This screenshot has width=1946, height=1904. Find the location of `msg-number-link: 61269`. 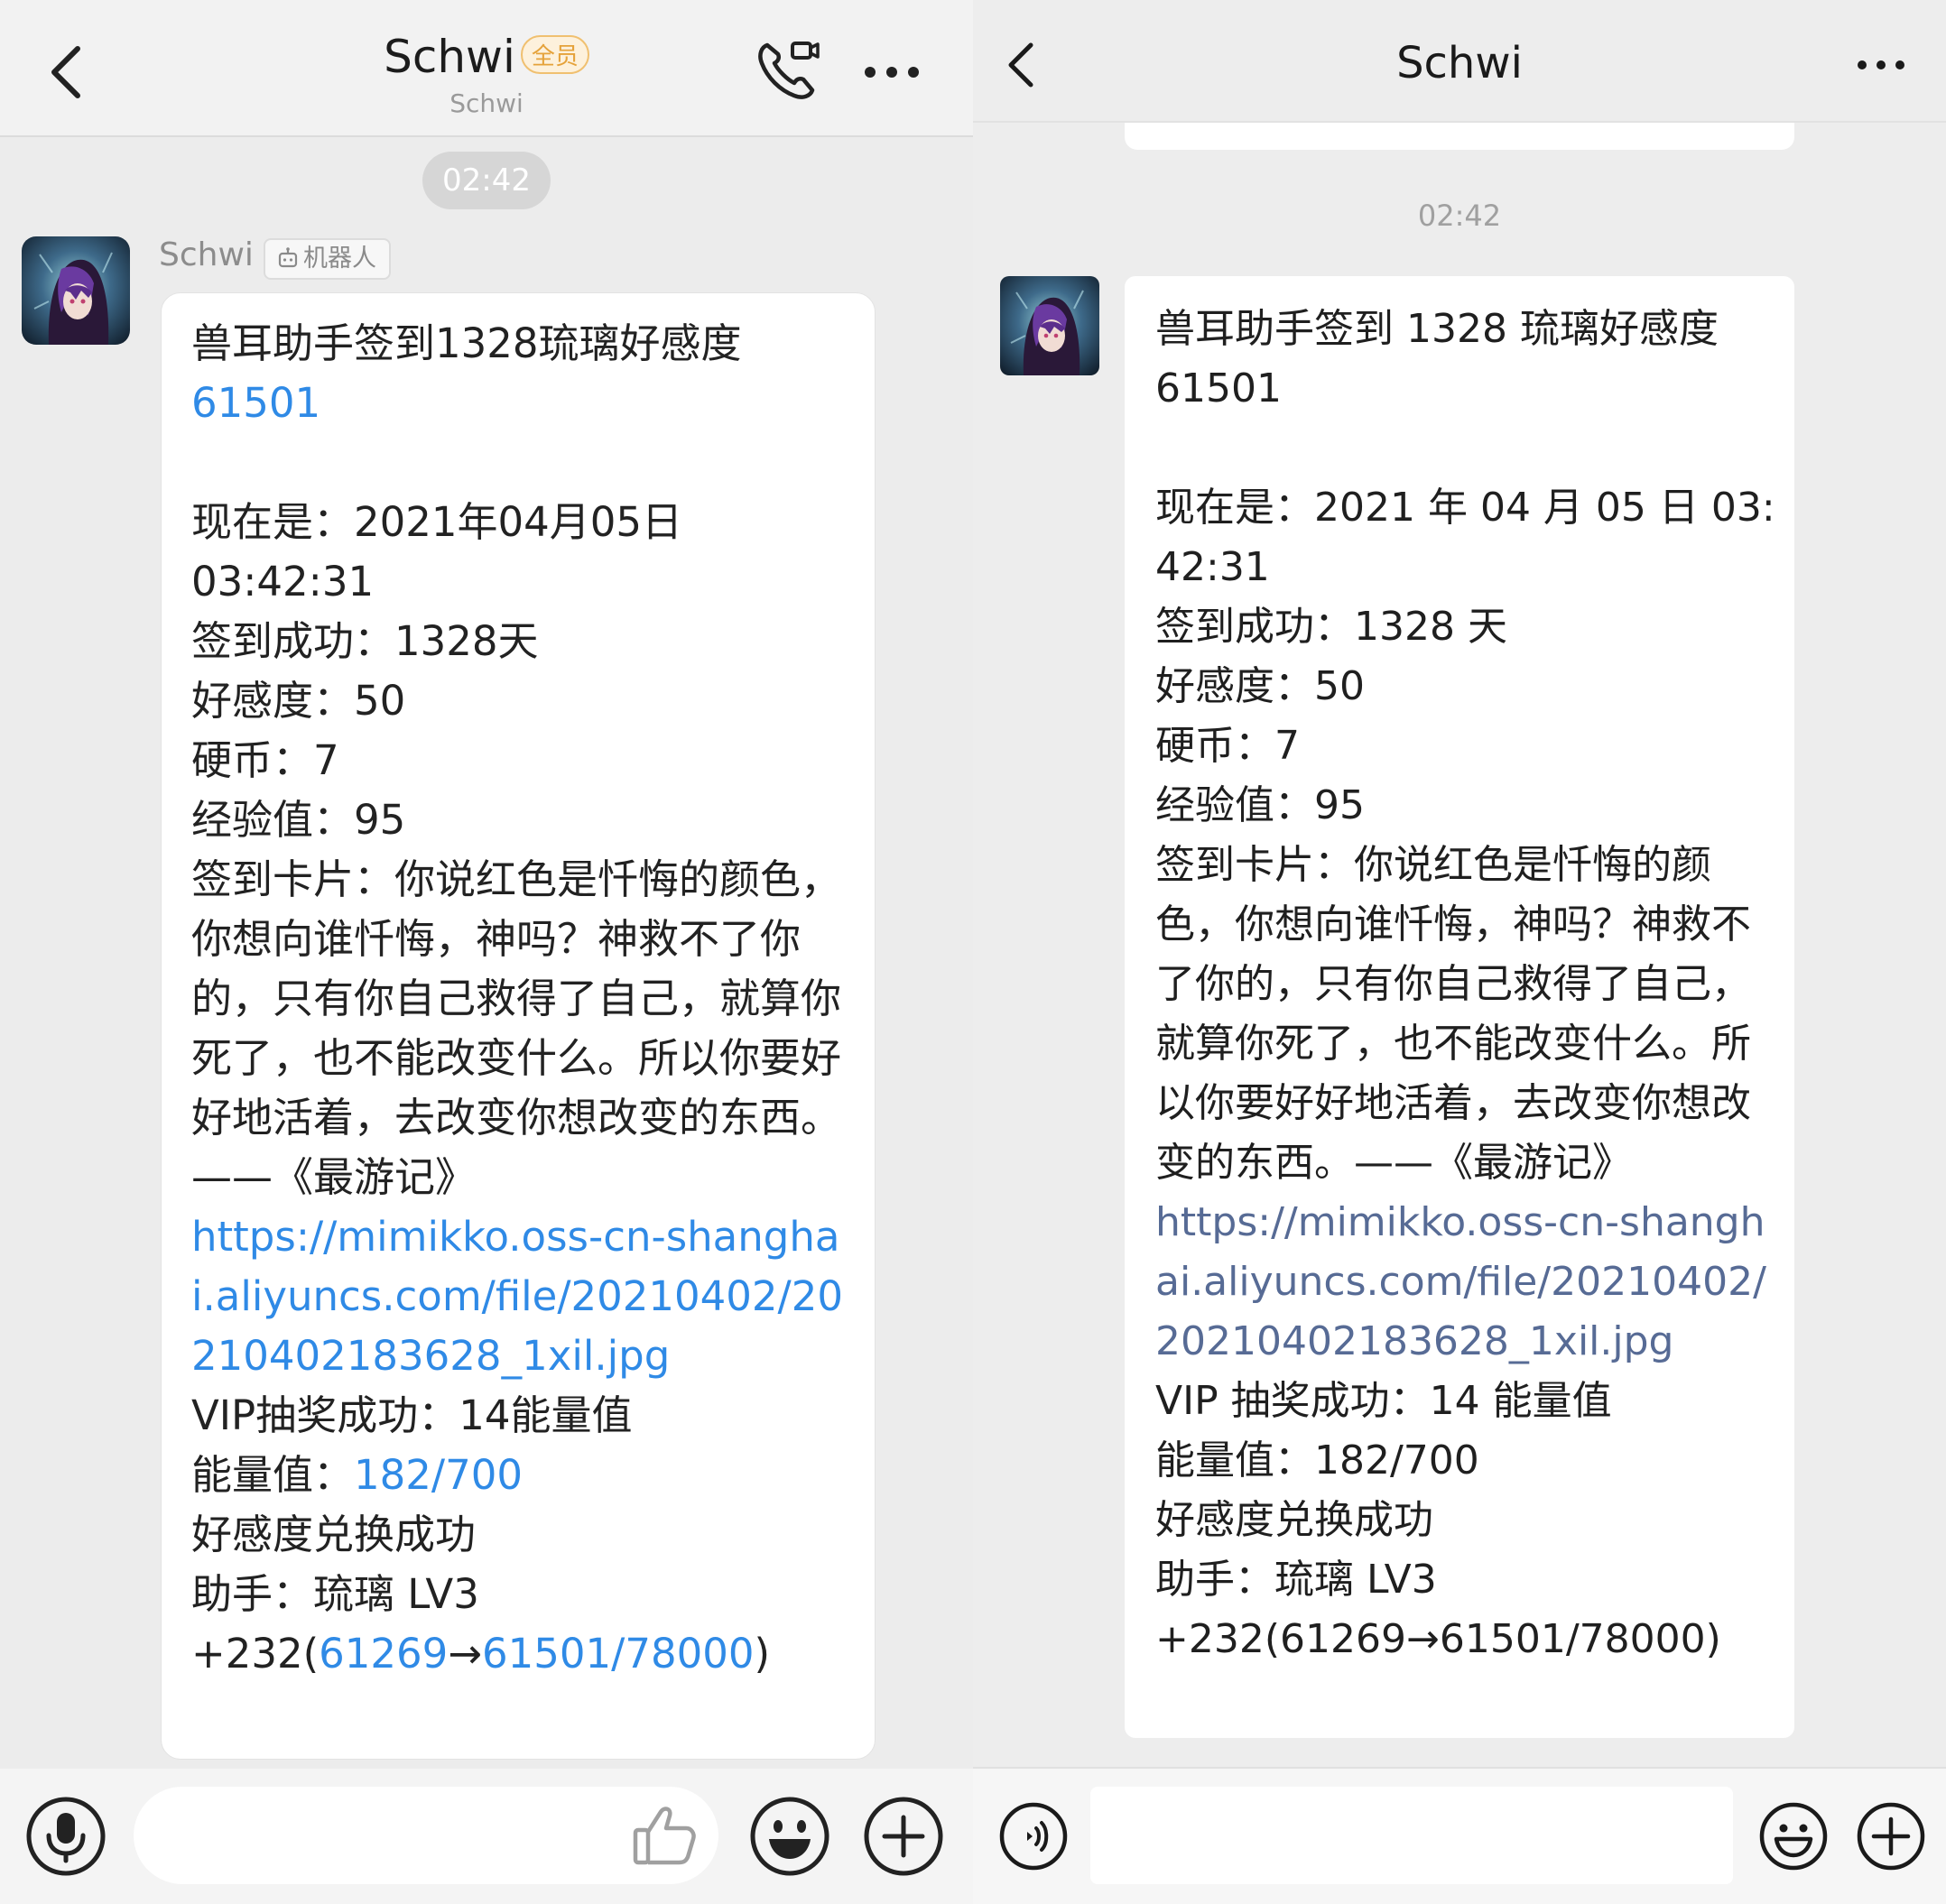

msg-number-link: 61269 is located at coordinates (383, 1654).